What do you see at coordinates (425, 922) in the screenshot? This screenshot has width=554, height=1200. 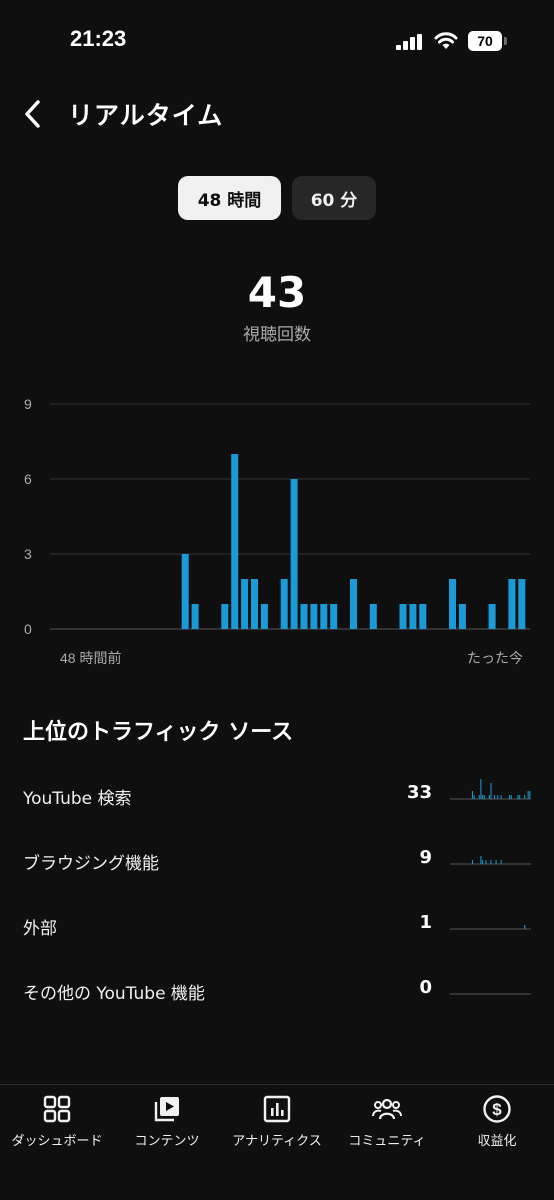 I see `traffic-source-count: 1` at bounding box center [425, 922].